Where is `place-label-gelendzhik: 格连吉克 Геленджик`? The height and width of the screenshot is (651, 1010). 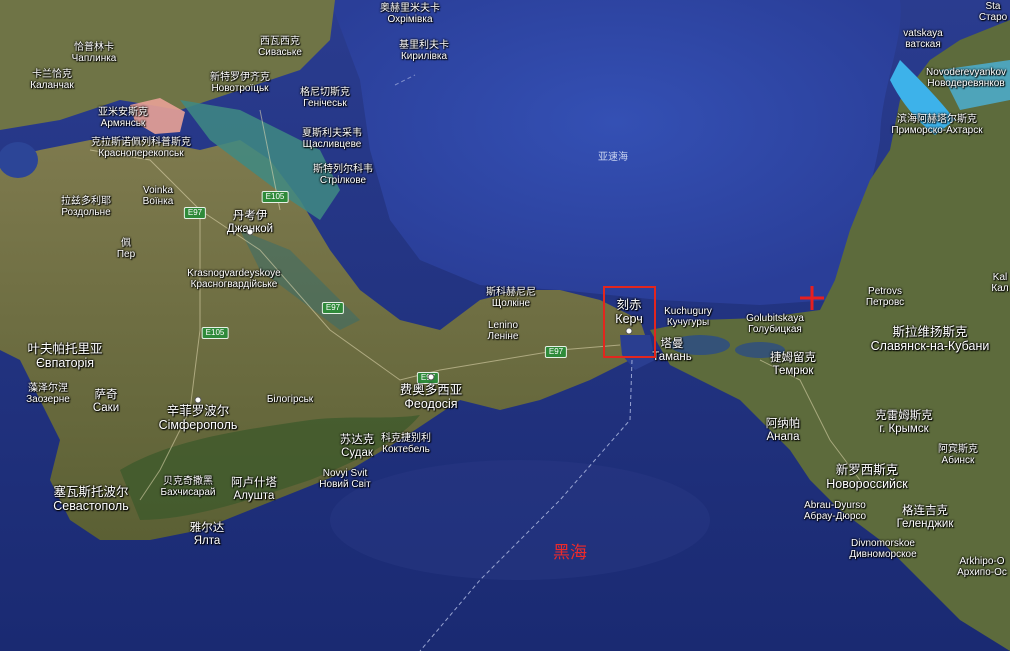
place-label-gelendzhik: 格连吉克 Геленджик is located at coordinates (925, 518).